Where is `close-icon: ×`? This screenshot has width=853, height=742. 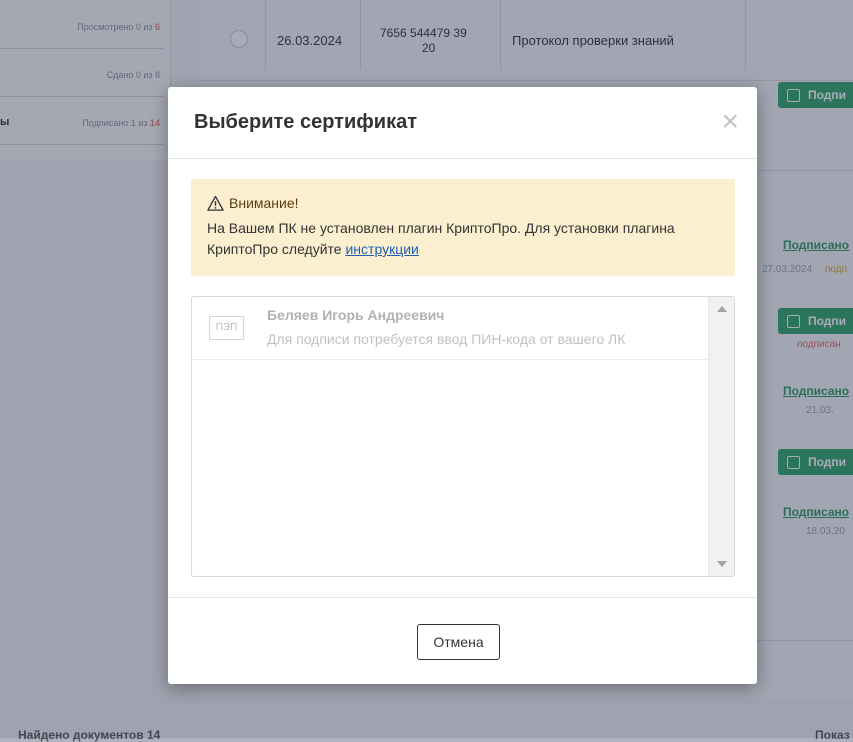
close-icon: × is located at coordinates (730, 122).